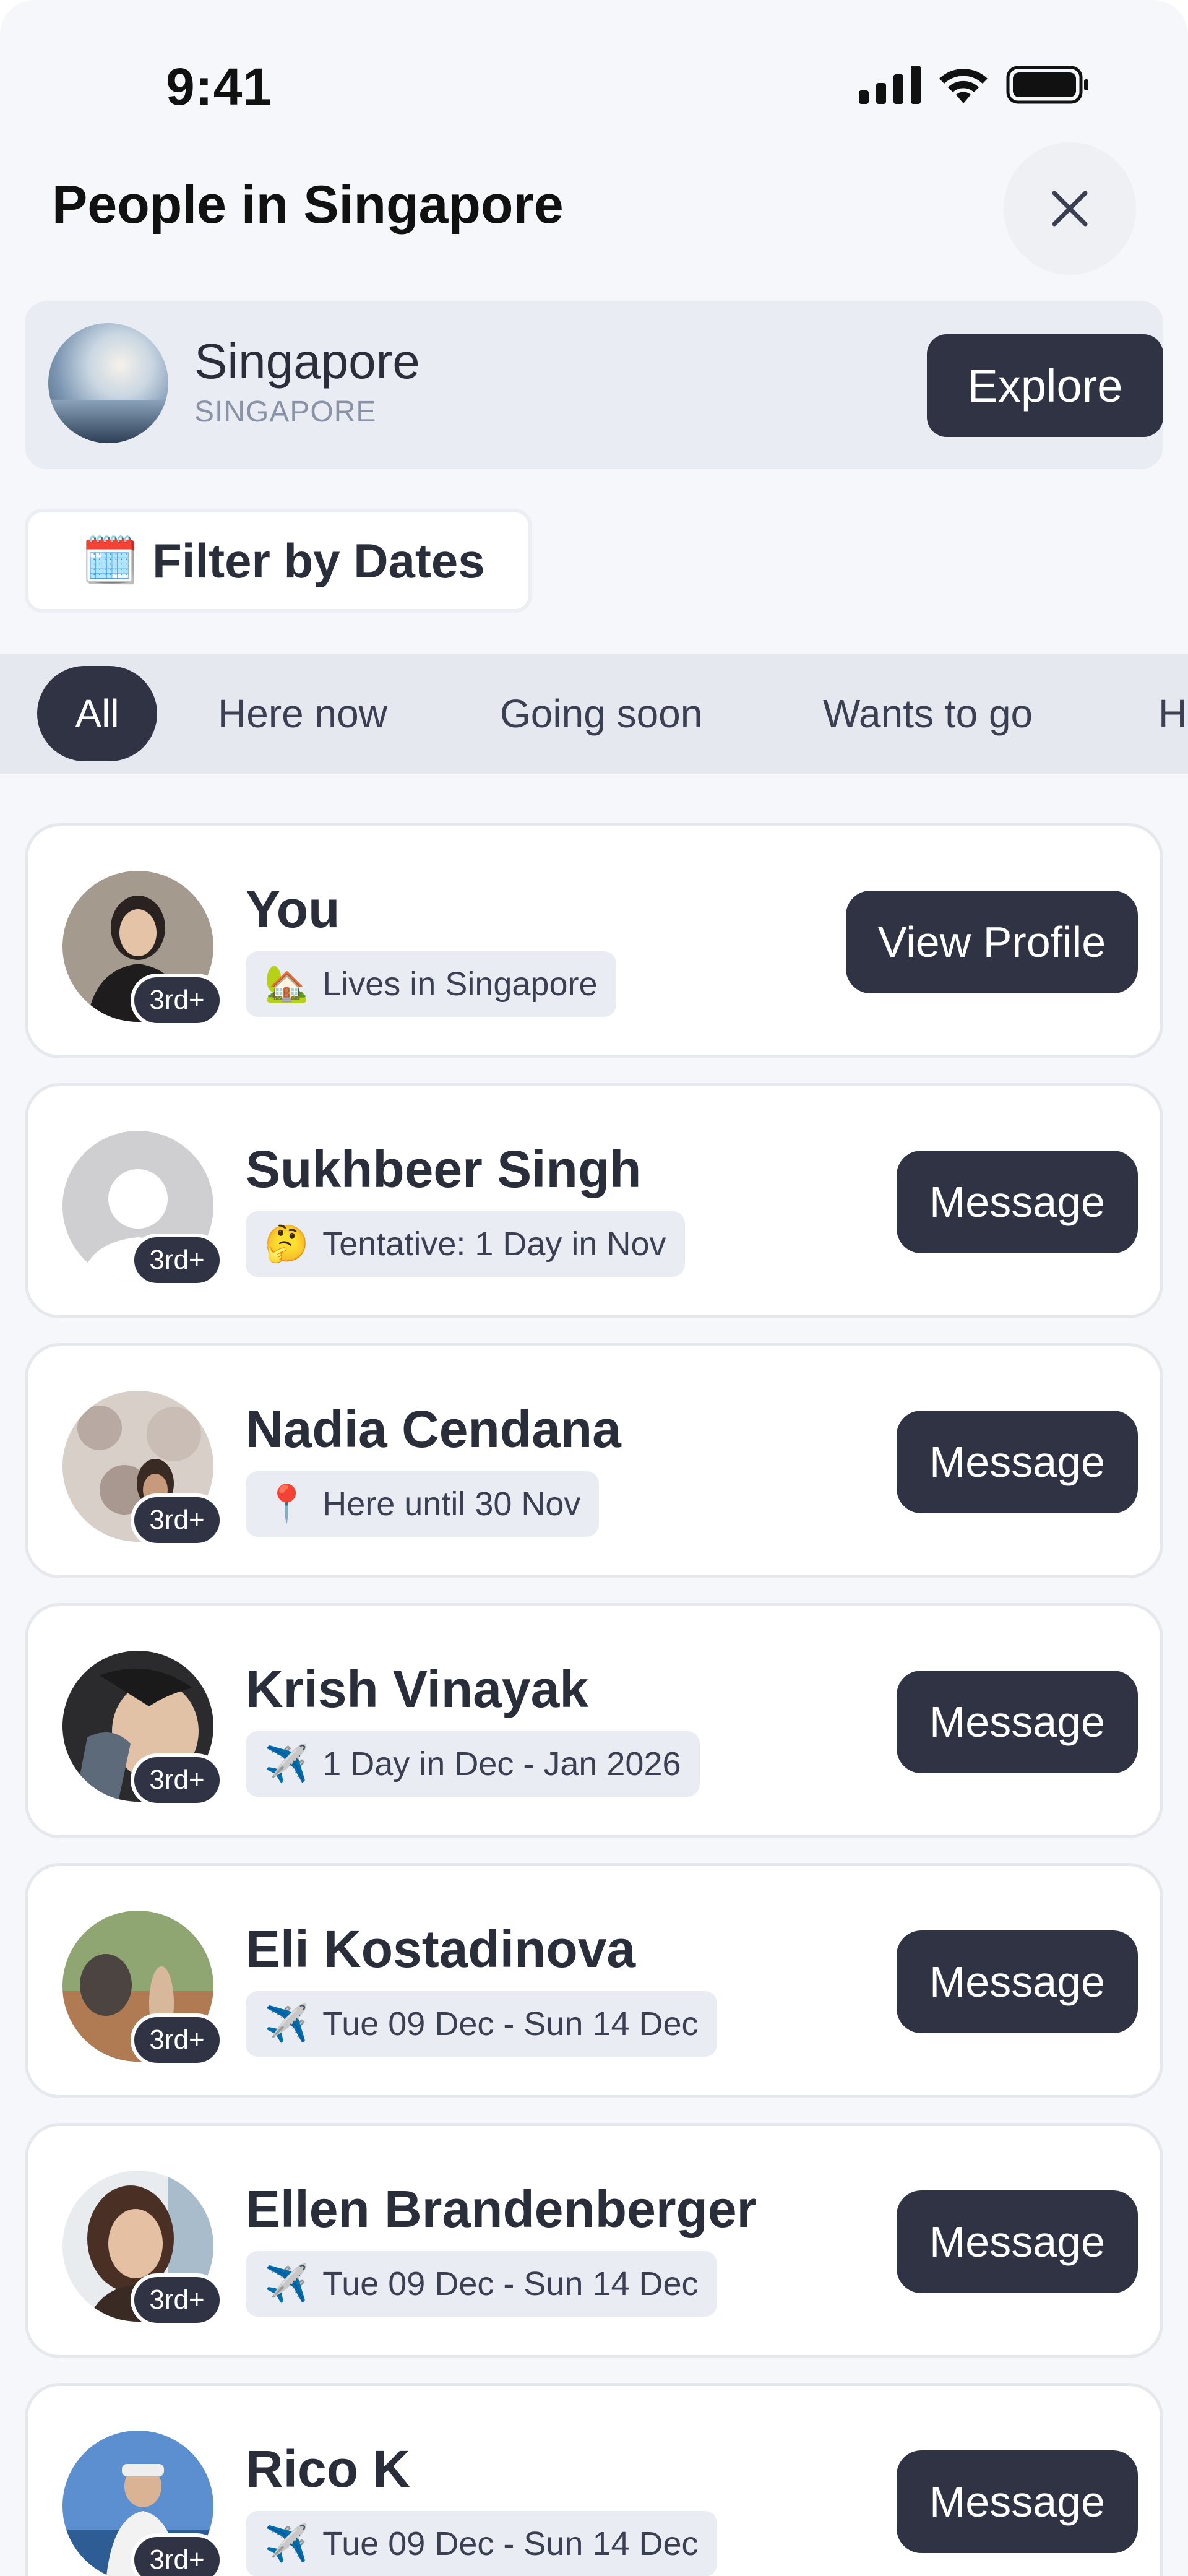  Describe the element at coordinates (328, 2469) in the screenshot. I see `person-name: Rico K` at that location.